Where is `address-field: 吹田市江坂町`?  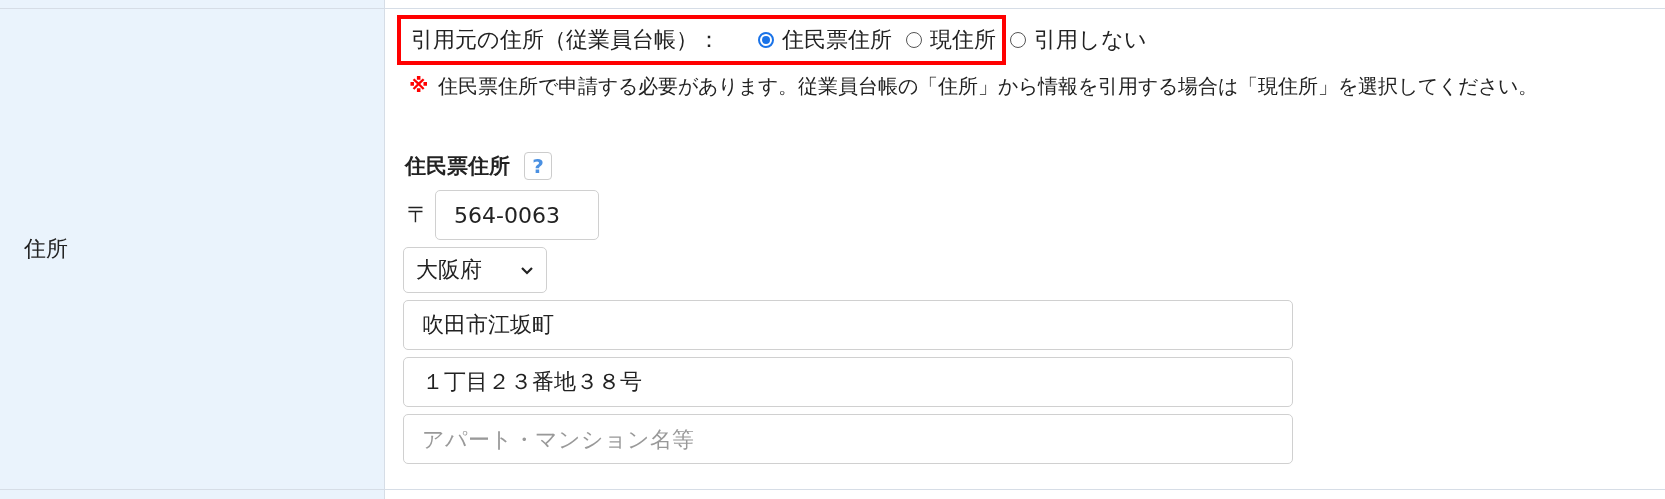 address-field: 吹田市江坂町 is located at coordinates (848, 325).